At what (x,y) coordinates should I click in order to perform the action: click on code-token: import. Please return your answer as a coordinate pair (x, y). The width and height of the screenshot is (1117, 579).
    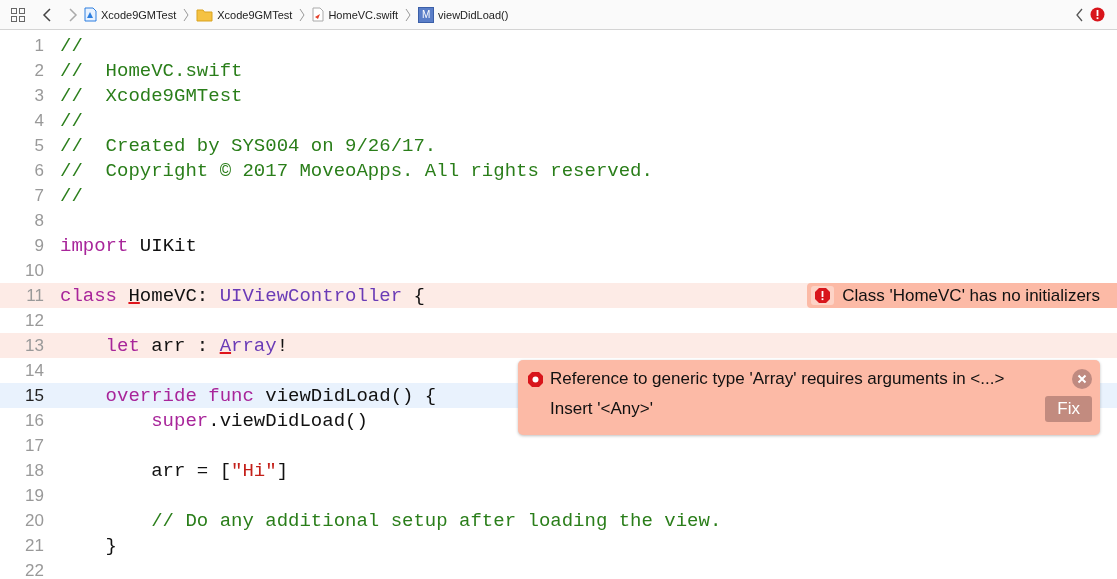
    Looking at the image, I should click on (94, 245).